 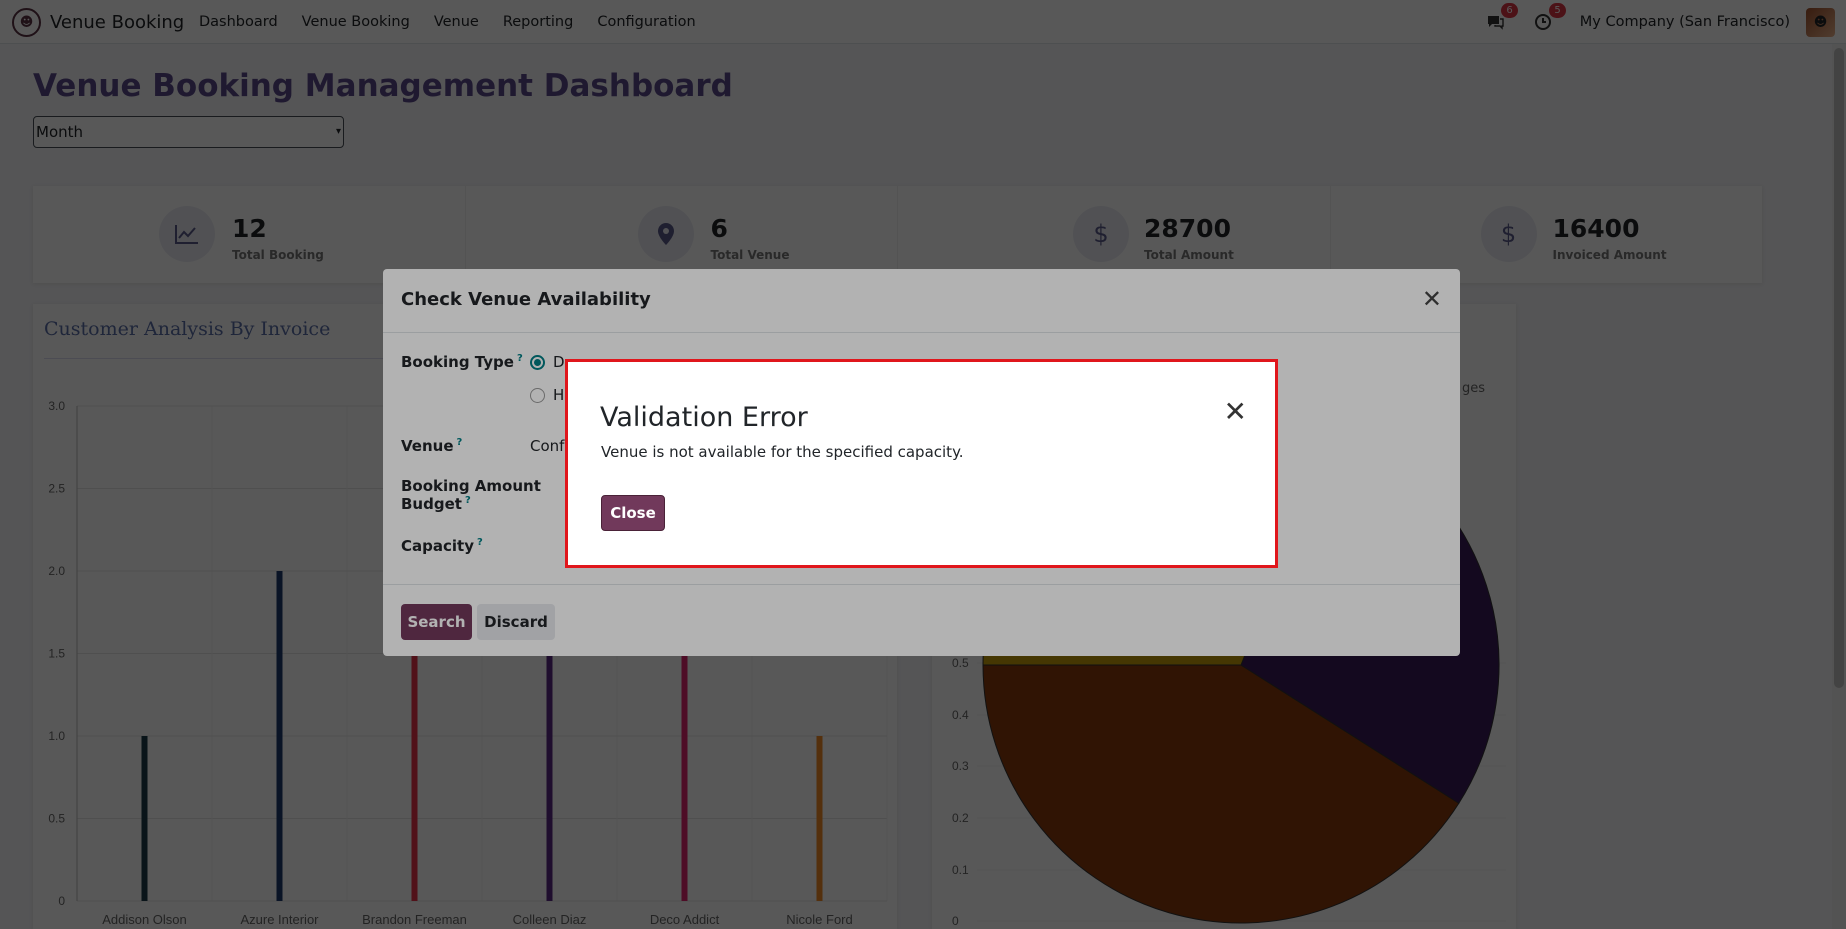 What do you see at coordinates (704, 417) in the screenshot?
I see `error-title: Validation Error` at bounding box center [704, 417].